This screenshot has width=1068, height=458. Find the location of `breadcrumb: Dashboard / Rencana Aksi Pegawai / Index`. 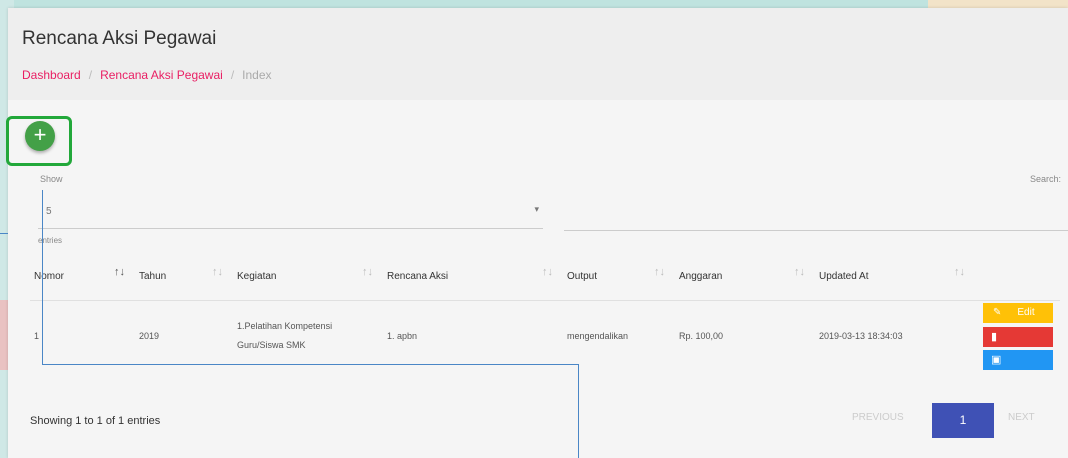

breadcrumb: Dashboard / Rencana Aksi Pegawai / Index is located at coordinates (147, 75).